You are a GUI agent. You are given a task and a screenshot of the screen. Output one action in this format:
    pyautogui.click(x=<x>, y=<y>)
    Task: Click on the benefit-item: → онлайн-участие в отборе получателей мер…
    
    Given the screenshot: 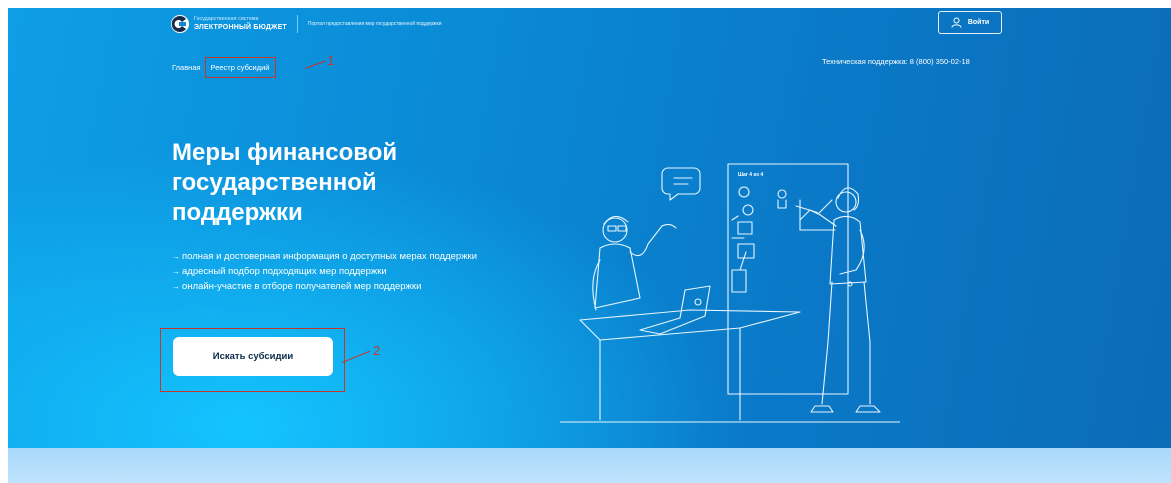 What is the action you would take?
    pyautogui.click(x=324, y=286)
    